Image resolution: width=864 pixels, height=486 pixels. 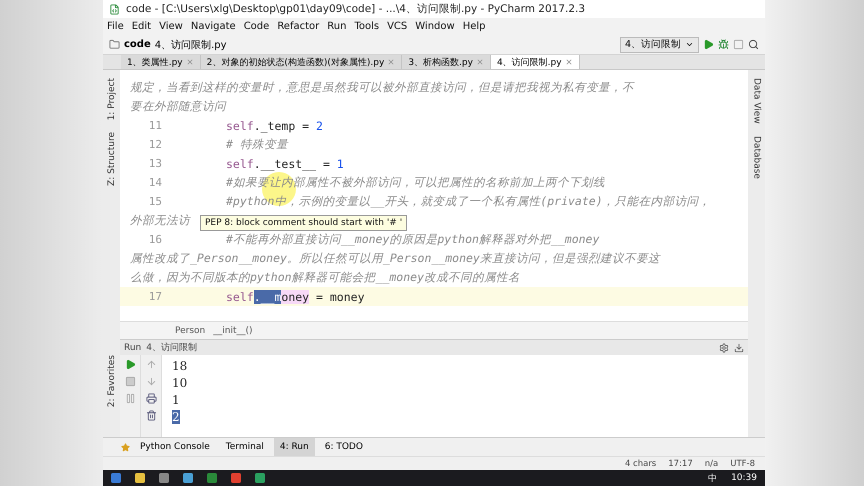 What do you see at coordinates (324, 277) in the screenshot?
I see `code-comment: 么做，因为不同版本的python解释器可能会把__money改成不同的属性名` at bounding box center [324, 277].